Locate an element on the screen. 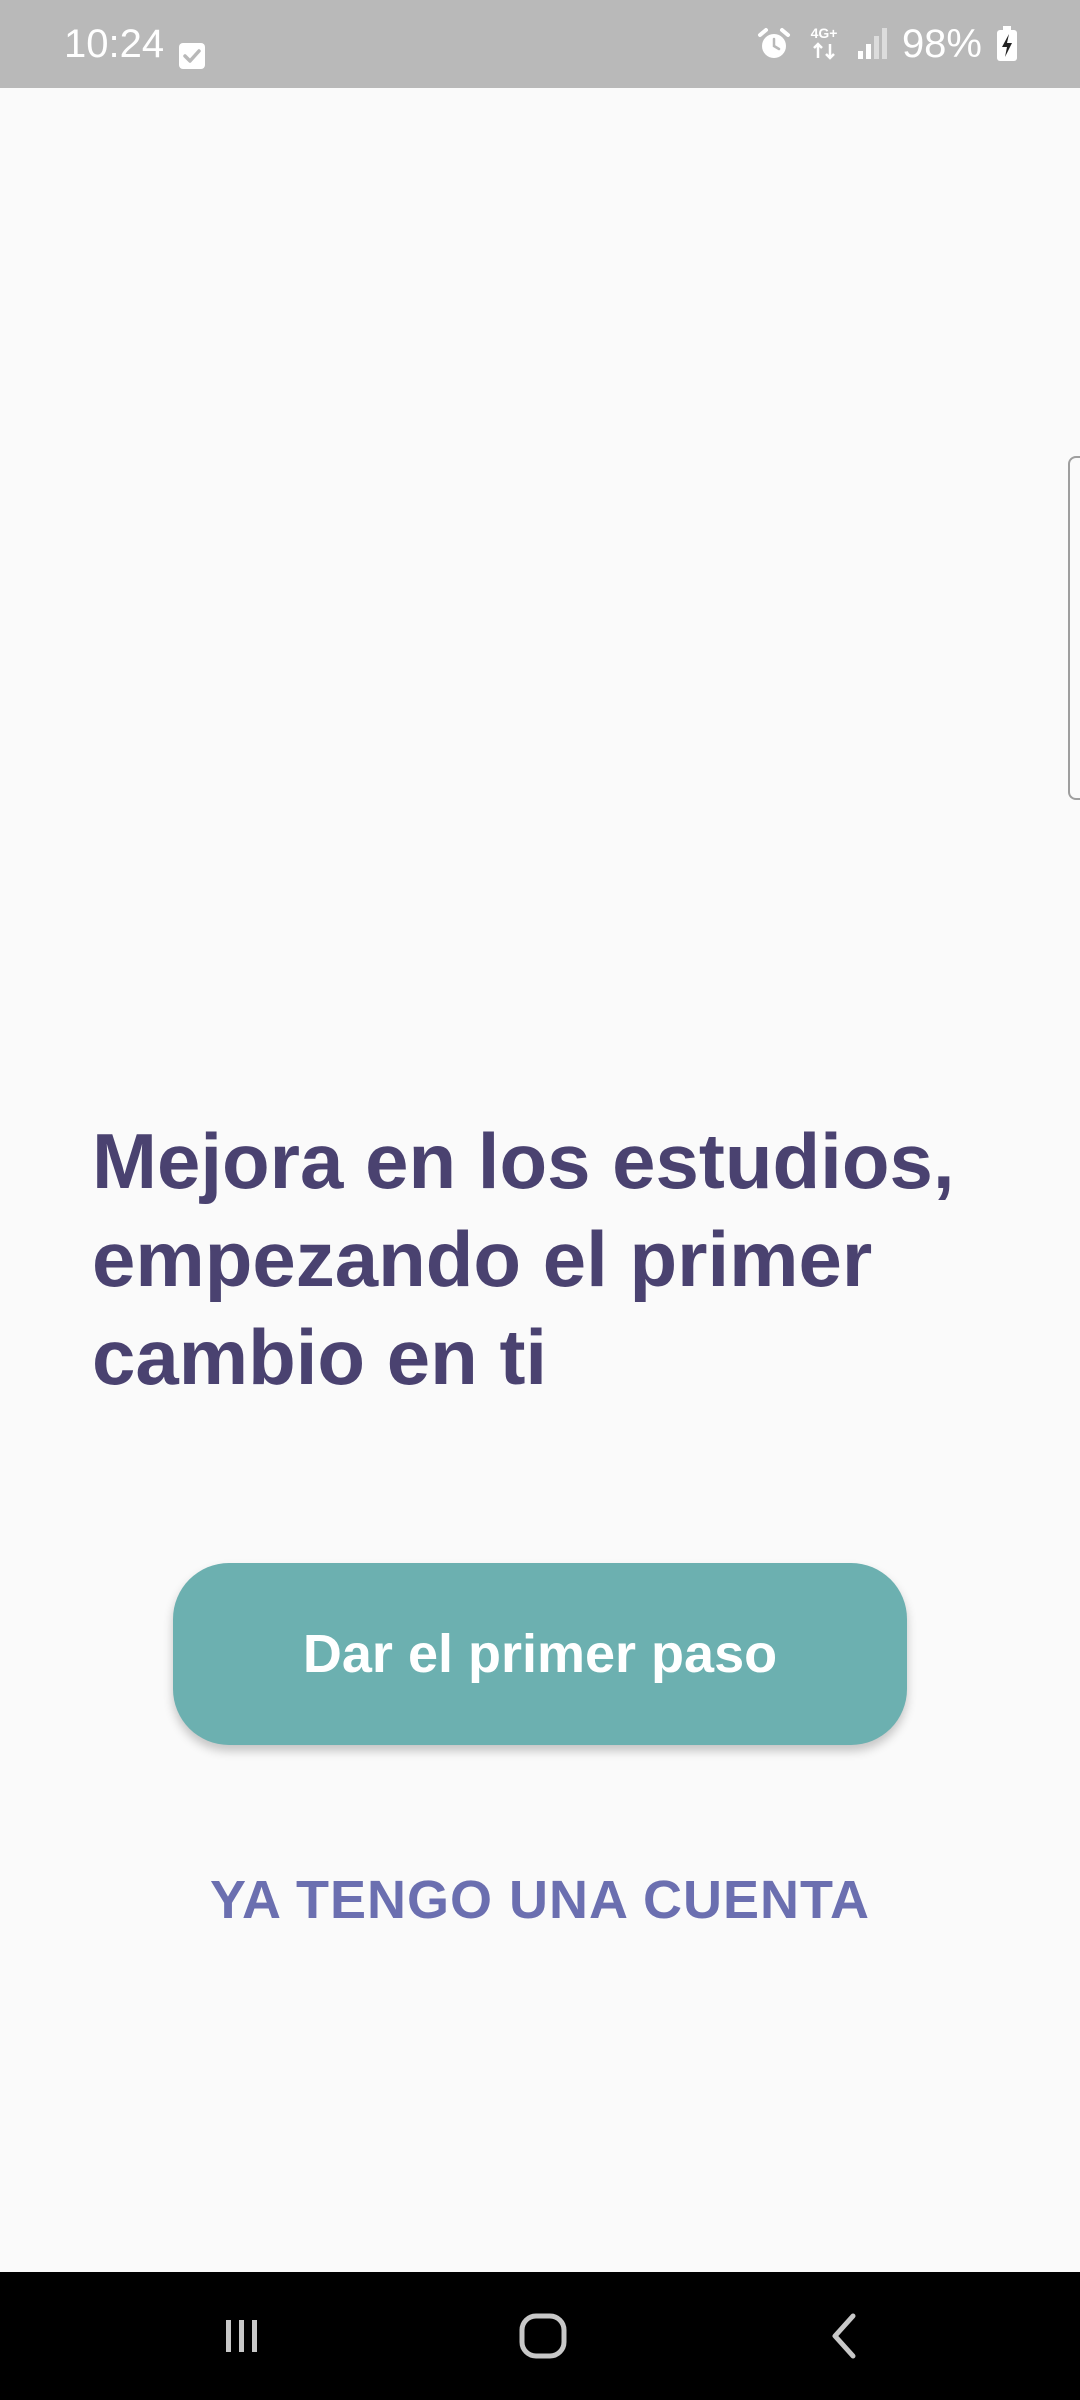  checkbox-notification-icon is located at coordinates (192, 56).